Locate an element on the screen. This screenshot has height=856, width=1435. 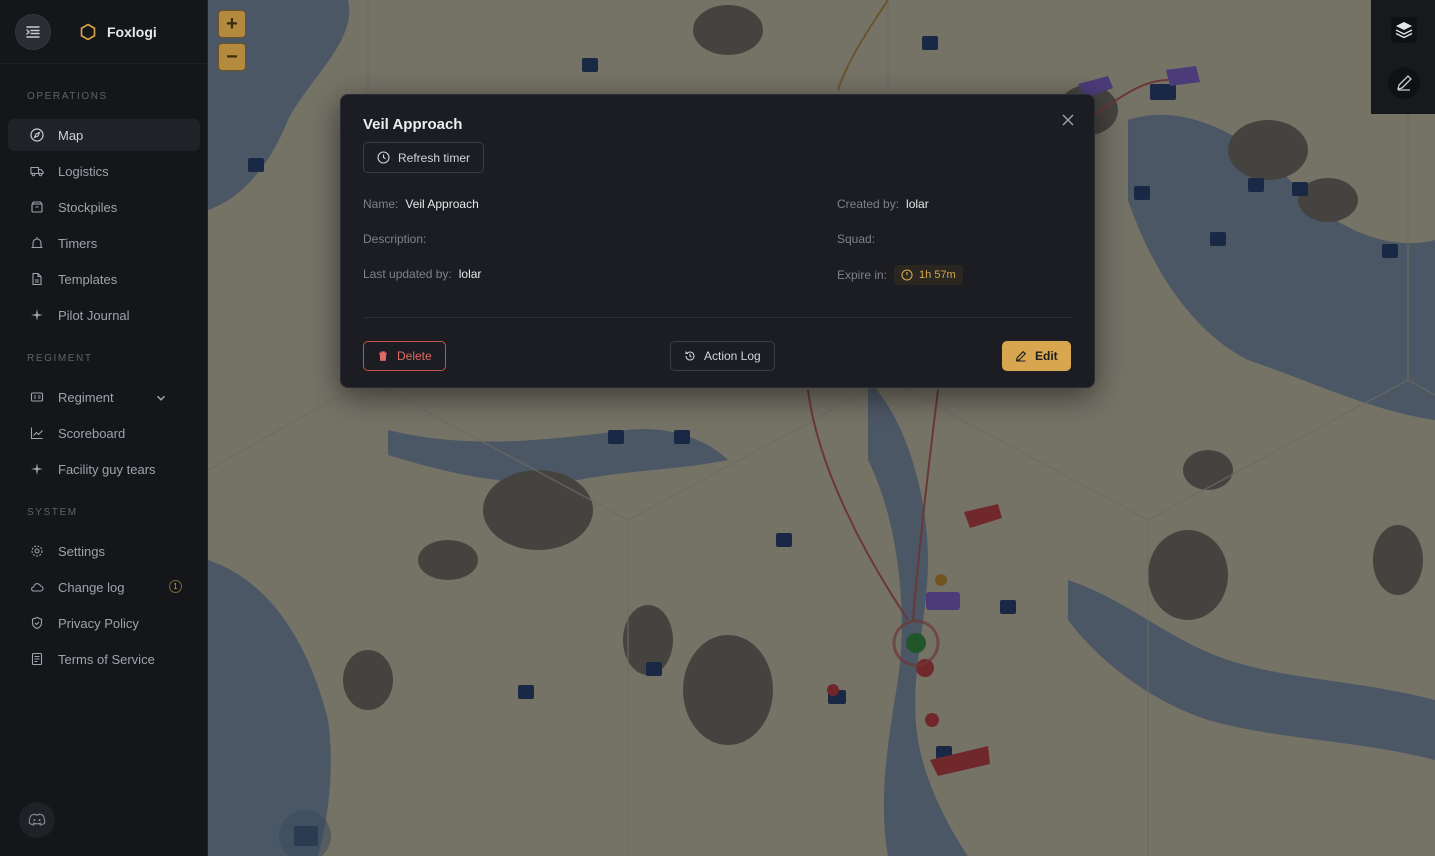
section-title-operations: OPERATIONS is located at coordinates (67, 96).